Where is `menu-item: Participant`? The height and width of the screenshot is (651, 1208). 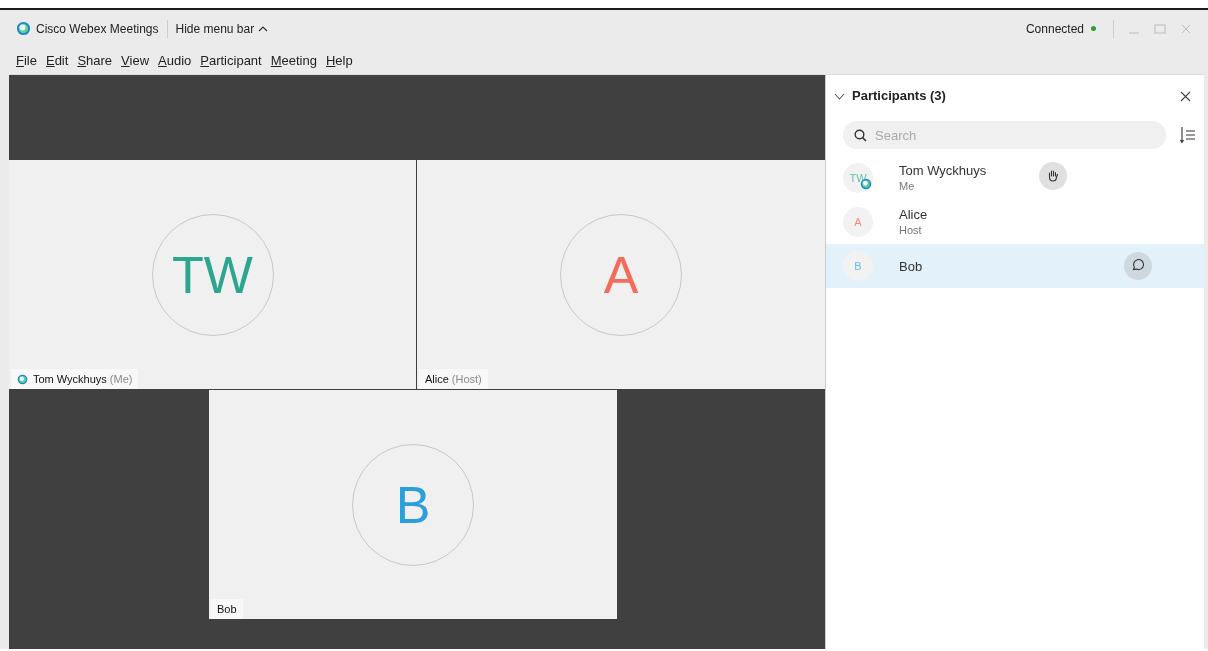
menu-item: Participant is located at coordinates (231, 60).